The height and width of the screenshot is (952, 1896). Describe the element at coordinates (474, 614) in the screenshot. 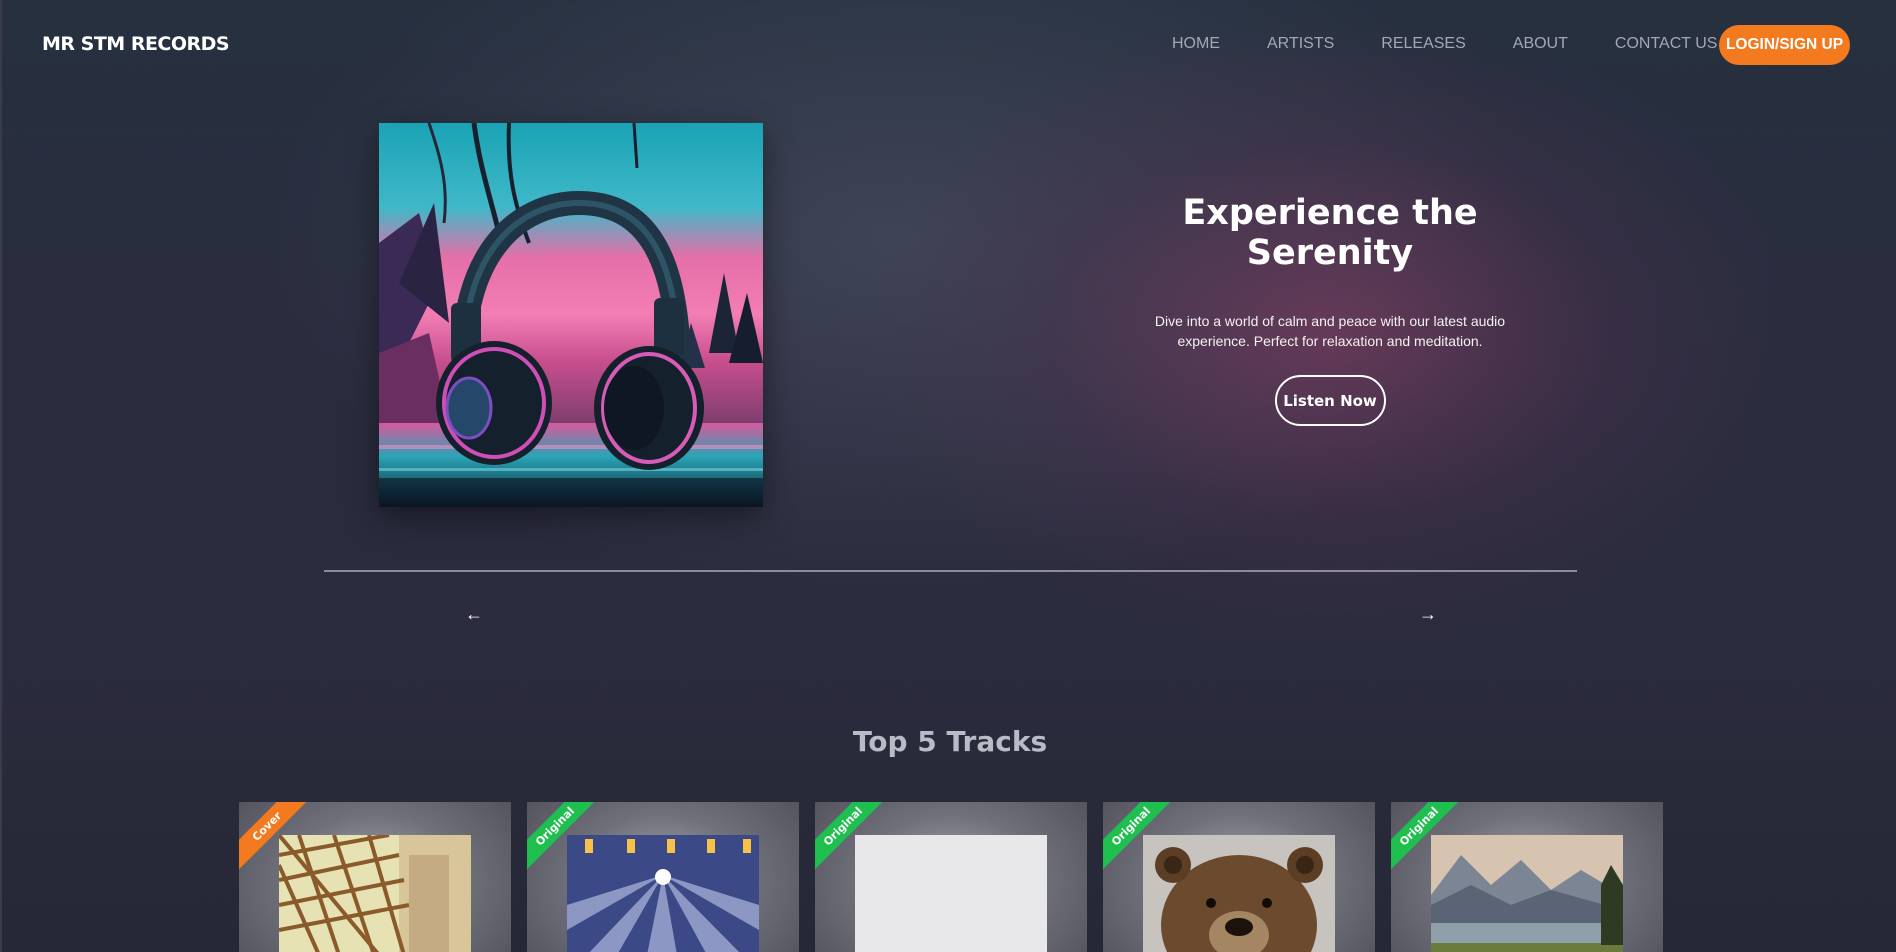

I see `carousel-prev-arrow-icon: ←` at that location.